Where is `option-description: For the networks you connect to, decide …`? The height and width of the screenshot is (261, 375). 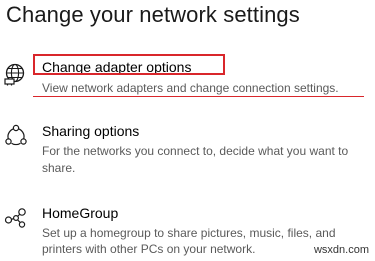 option-description: For the networks you connect to, decide … is located at coordinates (195, 151).